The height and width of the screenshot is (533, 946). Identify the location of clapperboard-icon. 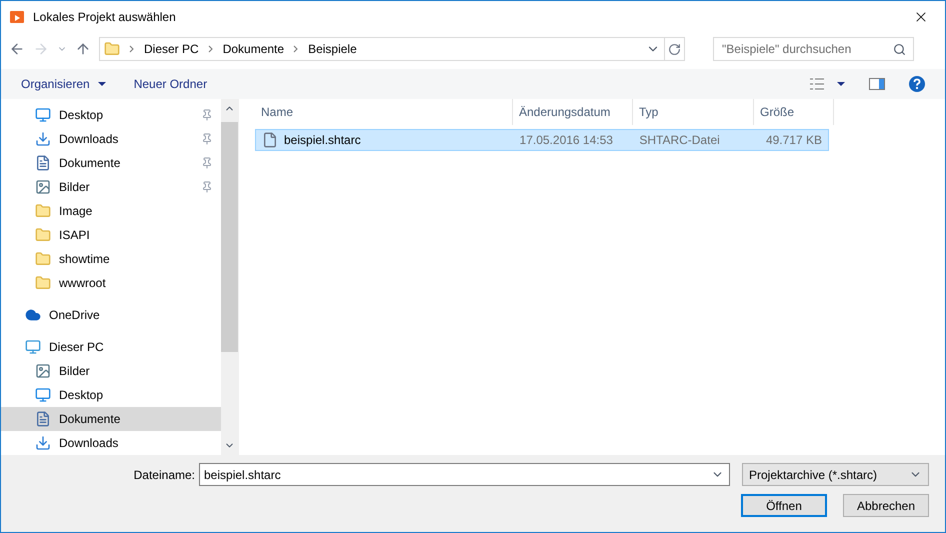
(17, 17).